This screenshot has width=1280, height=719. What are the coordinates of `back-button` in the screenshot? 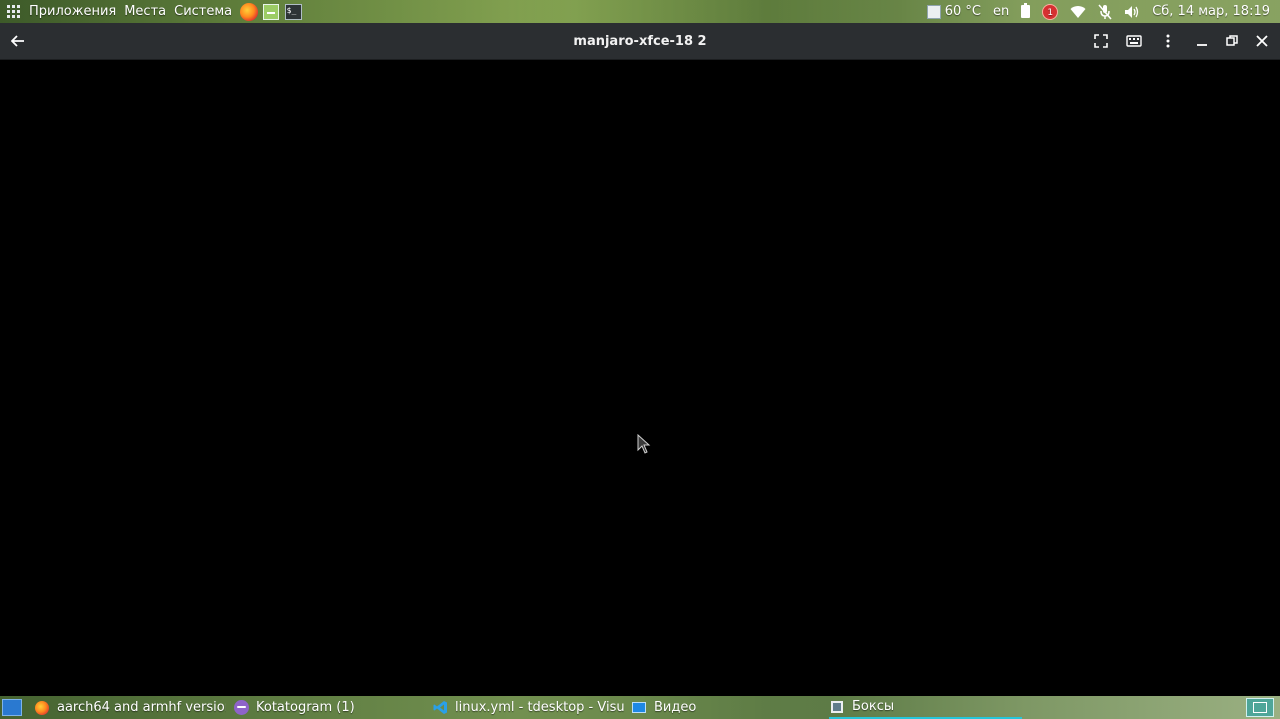 It's located at (18, 41).